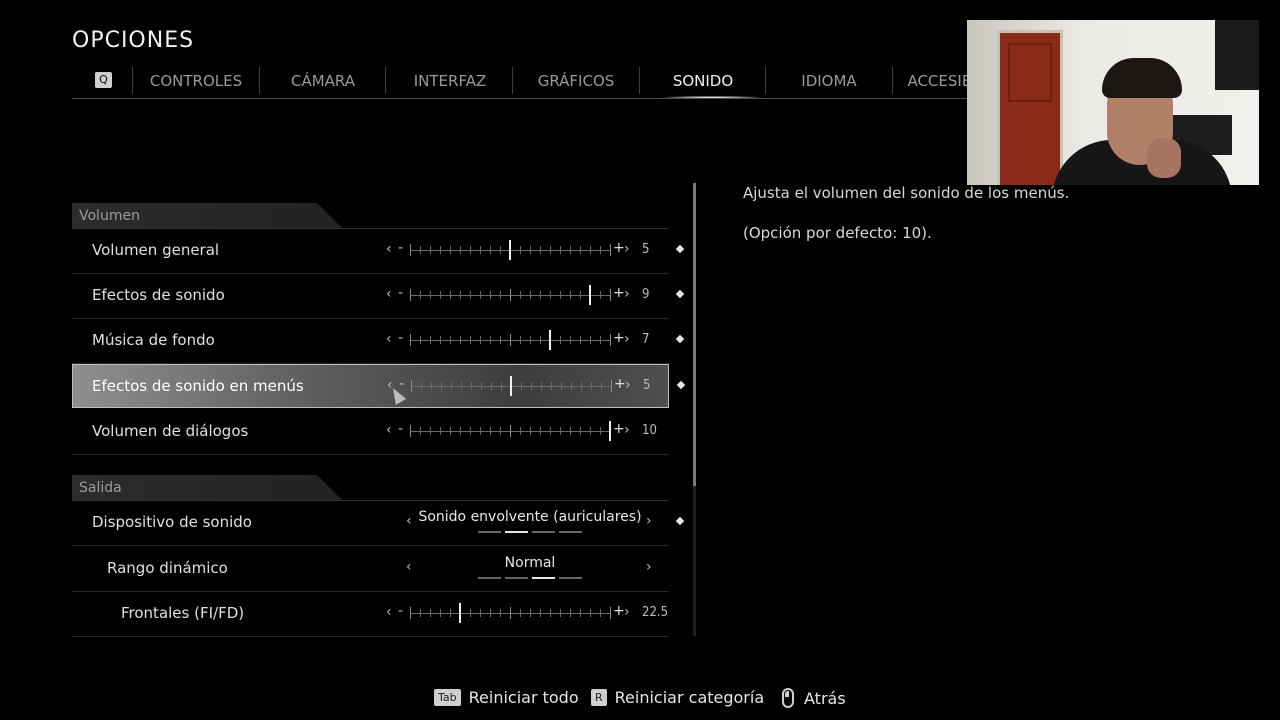  What do you see at coordinates (378, 296) in the screenshot?
I see `setting-row-efectos-de-sonido: Efectos de sonido ‹ - + › 9` at bounding box center [378, 296].